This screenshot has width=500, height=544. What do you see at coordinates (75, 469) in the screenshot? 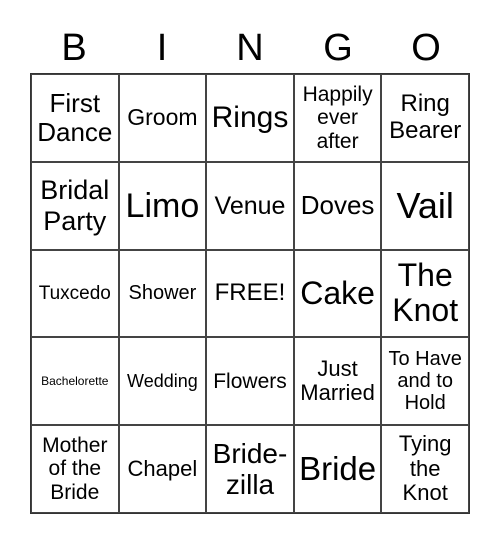
I see `bingo-cell: Mother of the Bride` at bounding box center [75, 469].